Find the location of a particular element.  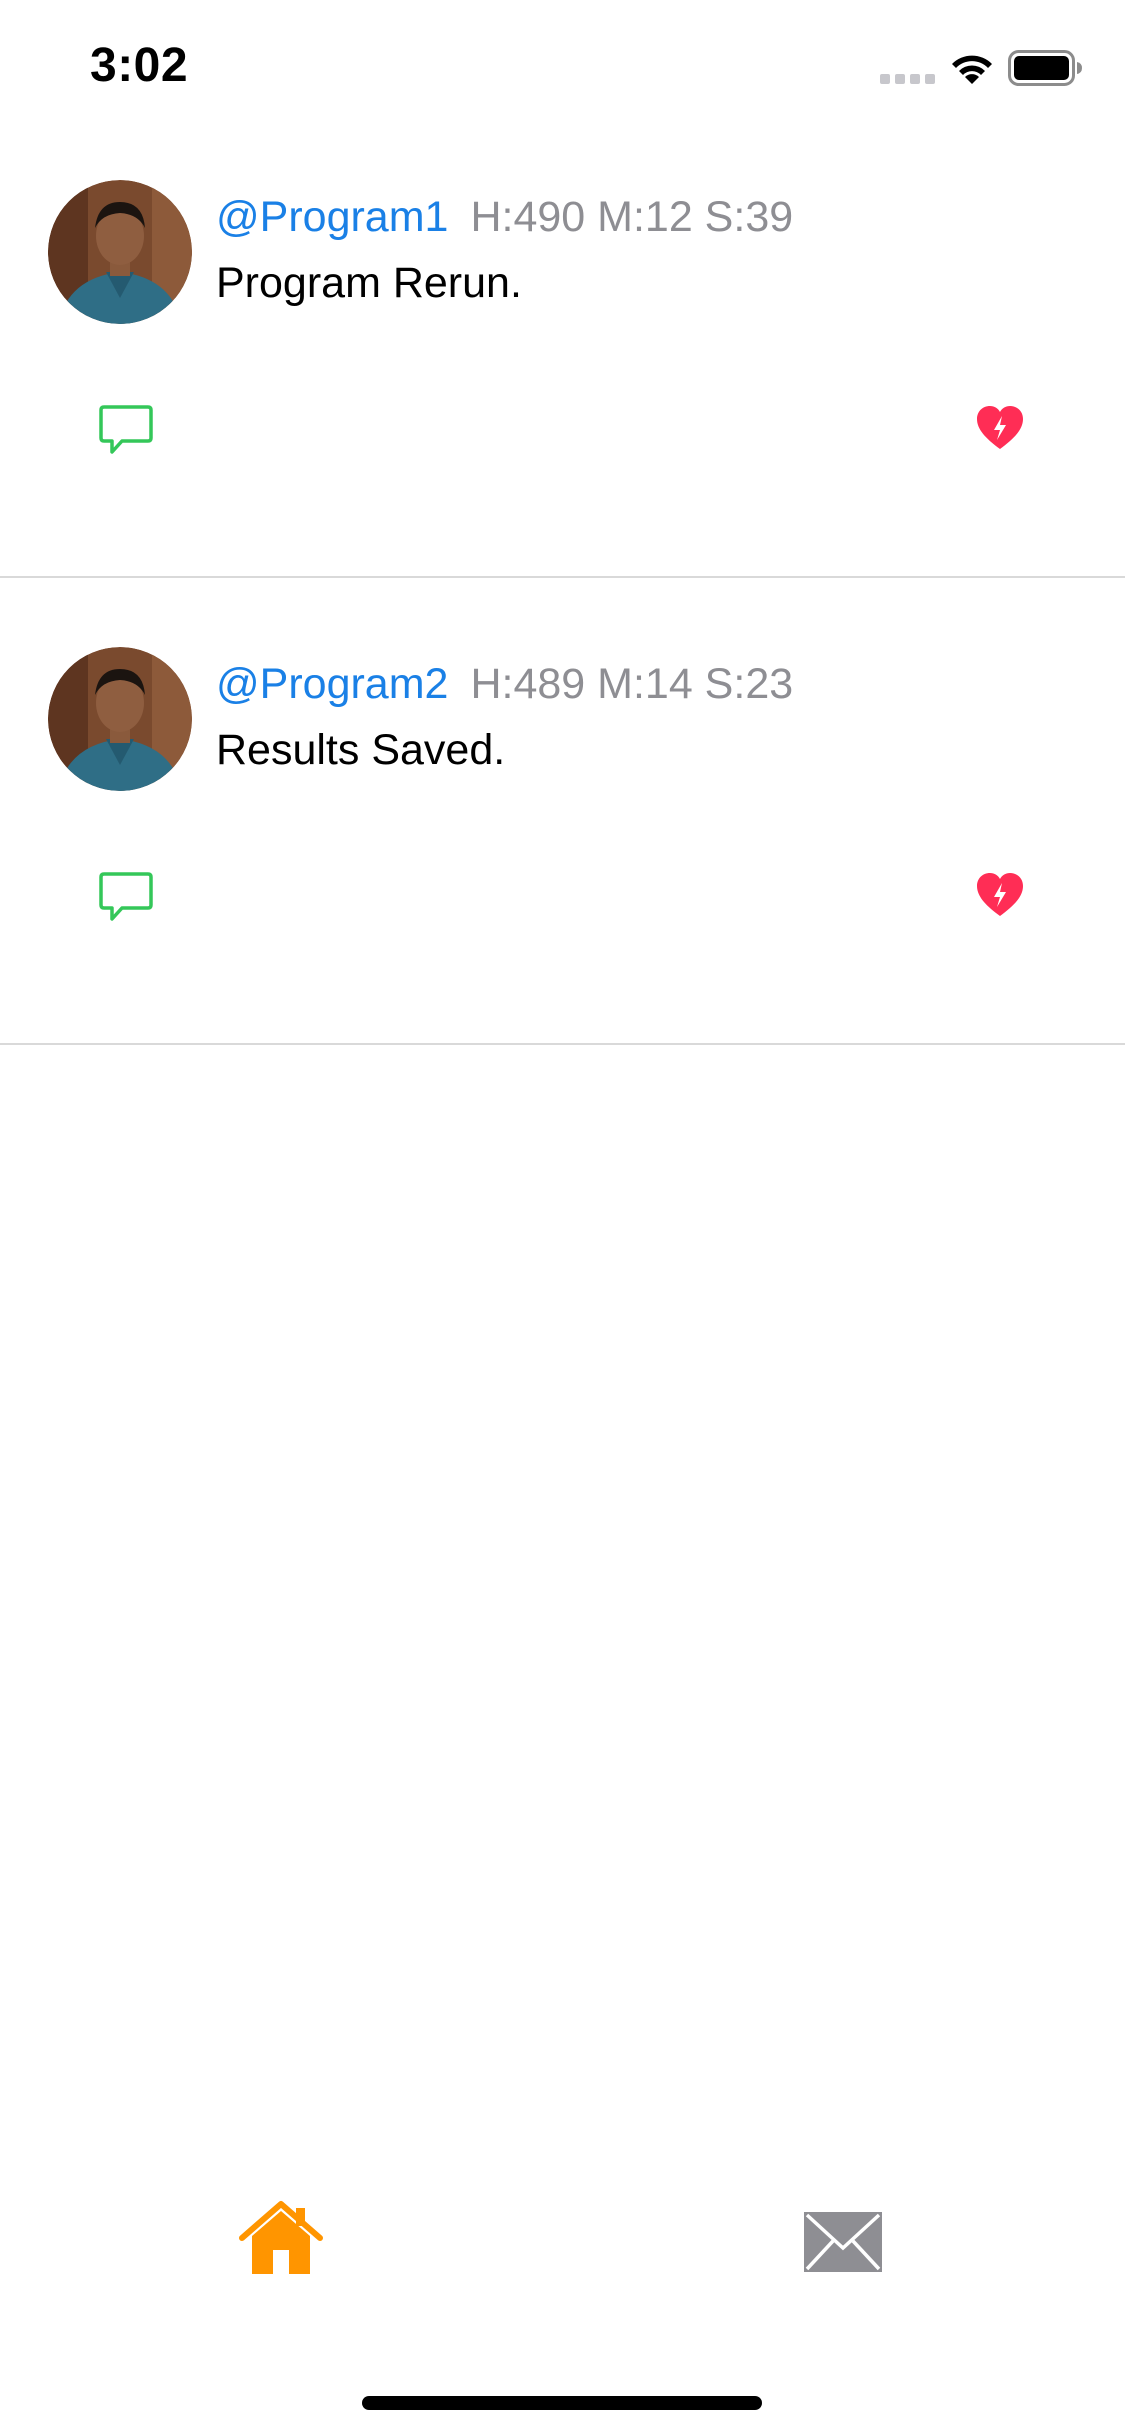

tab-bar is located at coordinates (562, 2250).